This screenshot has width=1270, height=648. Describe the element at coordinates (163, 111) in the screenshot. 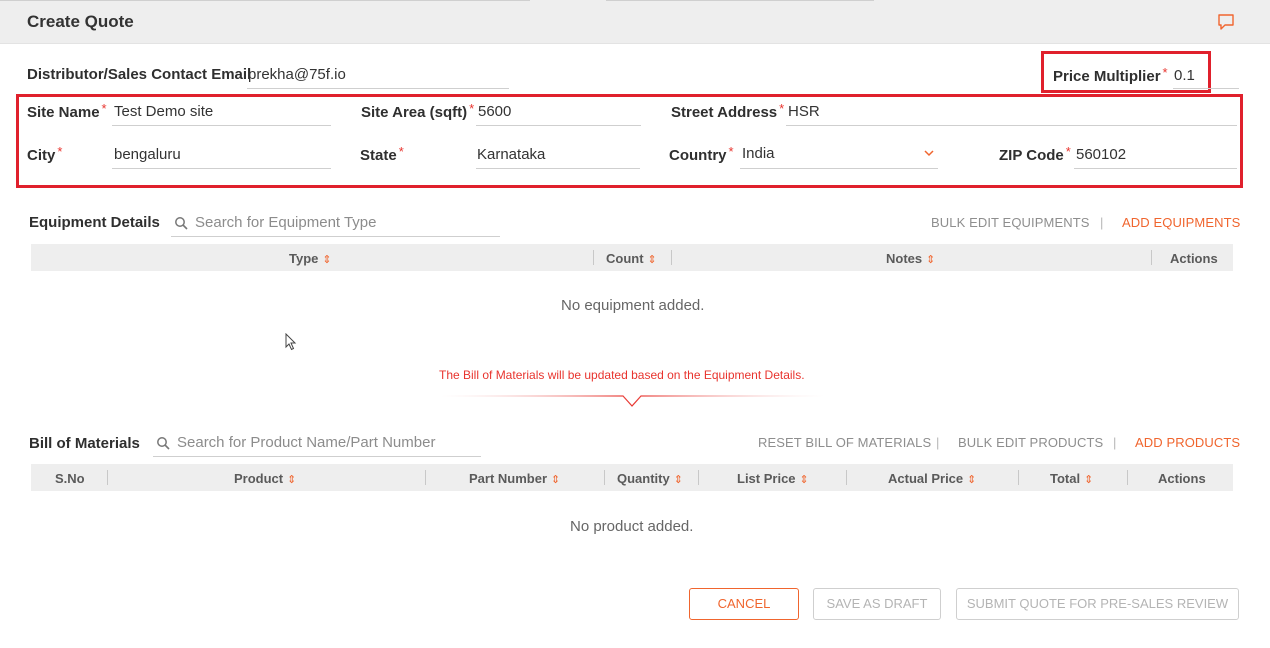

I see `site-name-field: Test Demo site` at that location.